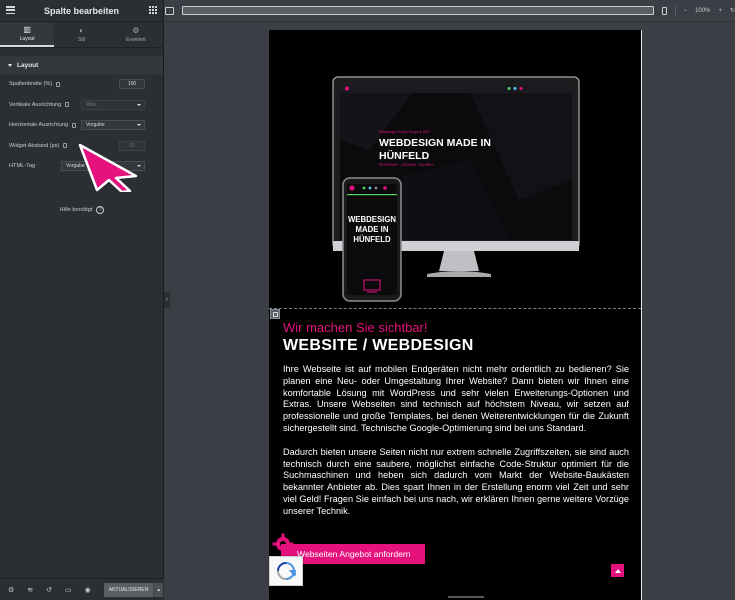  I want to click on vertical-align-control: Vertikale Ausrichtung Mitte, so click(81, 105).